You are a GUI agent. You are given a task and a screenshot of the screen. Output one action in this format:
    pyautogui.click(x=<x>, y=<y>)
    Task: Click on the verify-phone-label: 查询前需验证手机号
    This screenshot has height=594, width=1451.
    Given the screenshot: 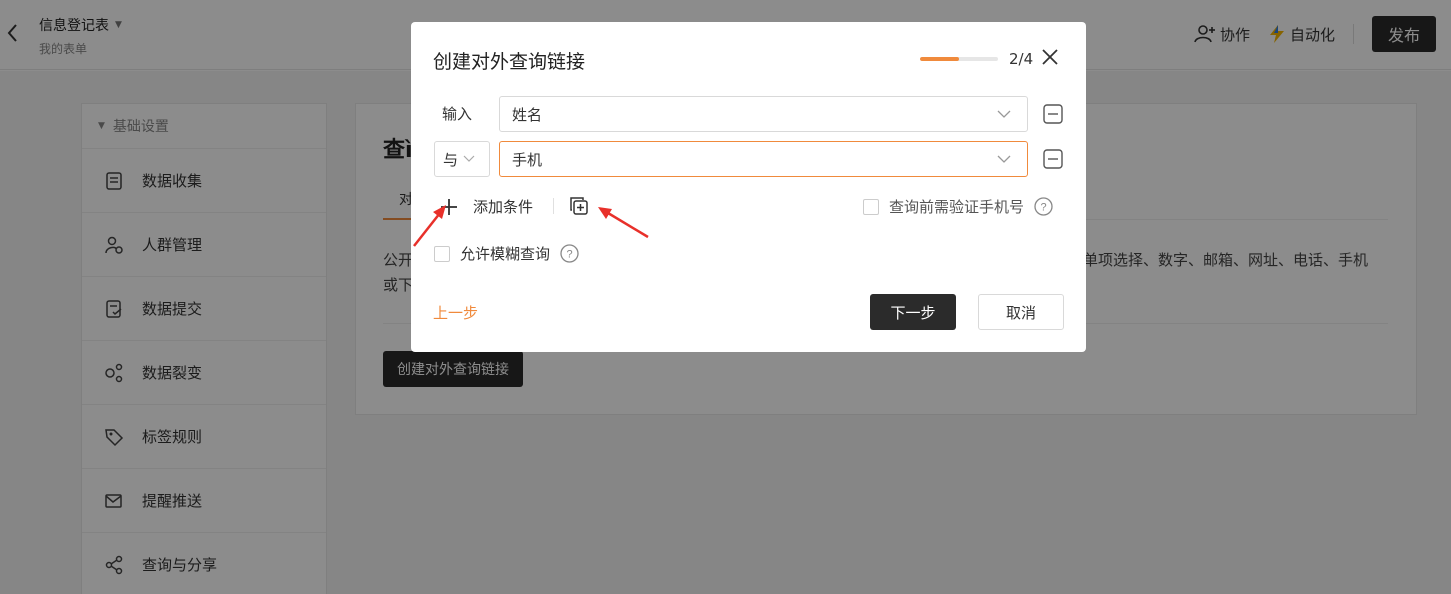 What is the action you would take?
    pyautogui.click(x=957, y=207)
    